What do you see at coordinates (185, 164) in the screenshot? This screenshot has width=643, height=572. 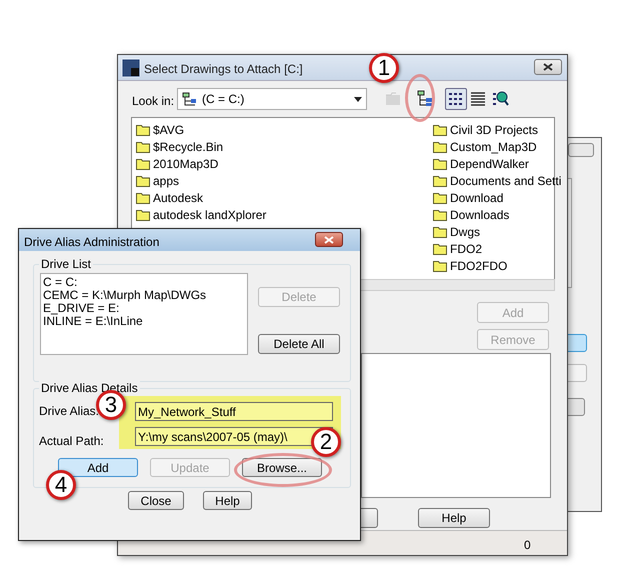 I see `folder-name: 2010Map3D` at bounding box center [185, 164].